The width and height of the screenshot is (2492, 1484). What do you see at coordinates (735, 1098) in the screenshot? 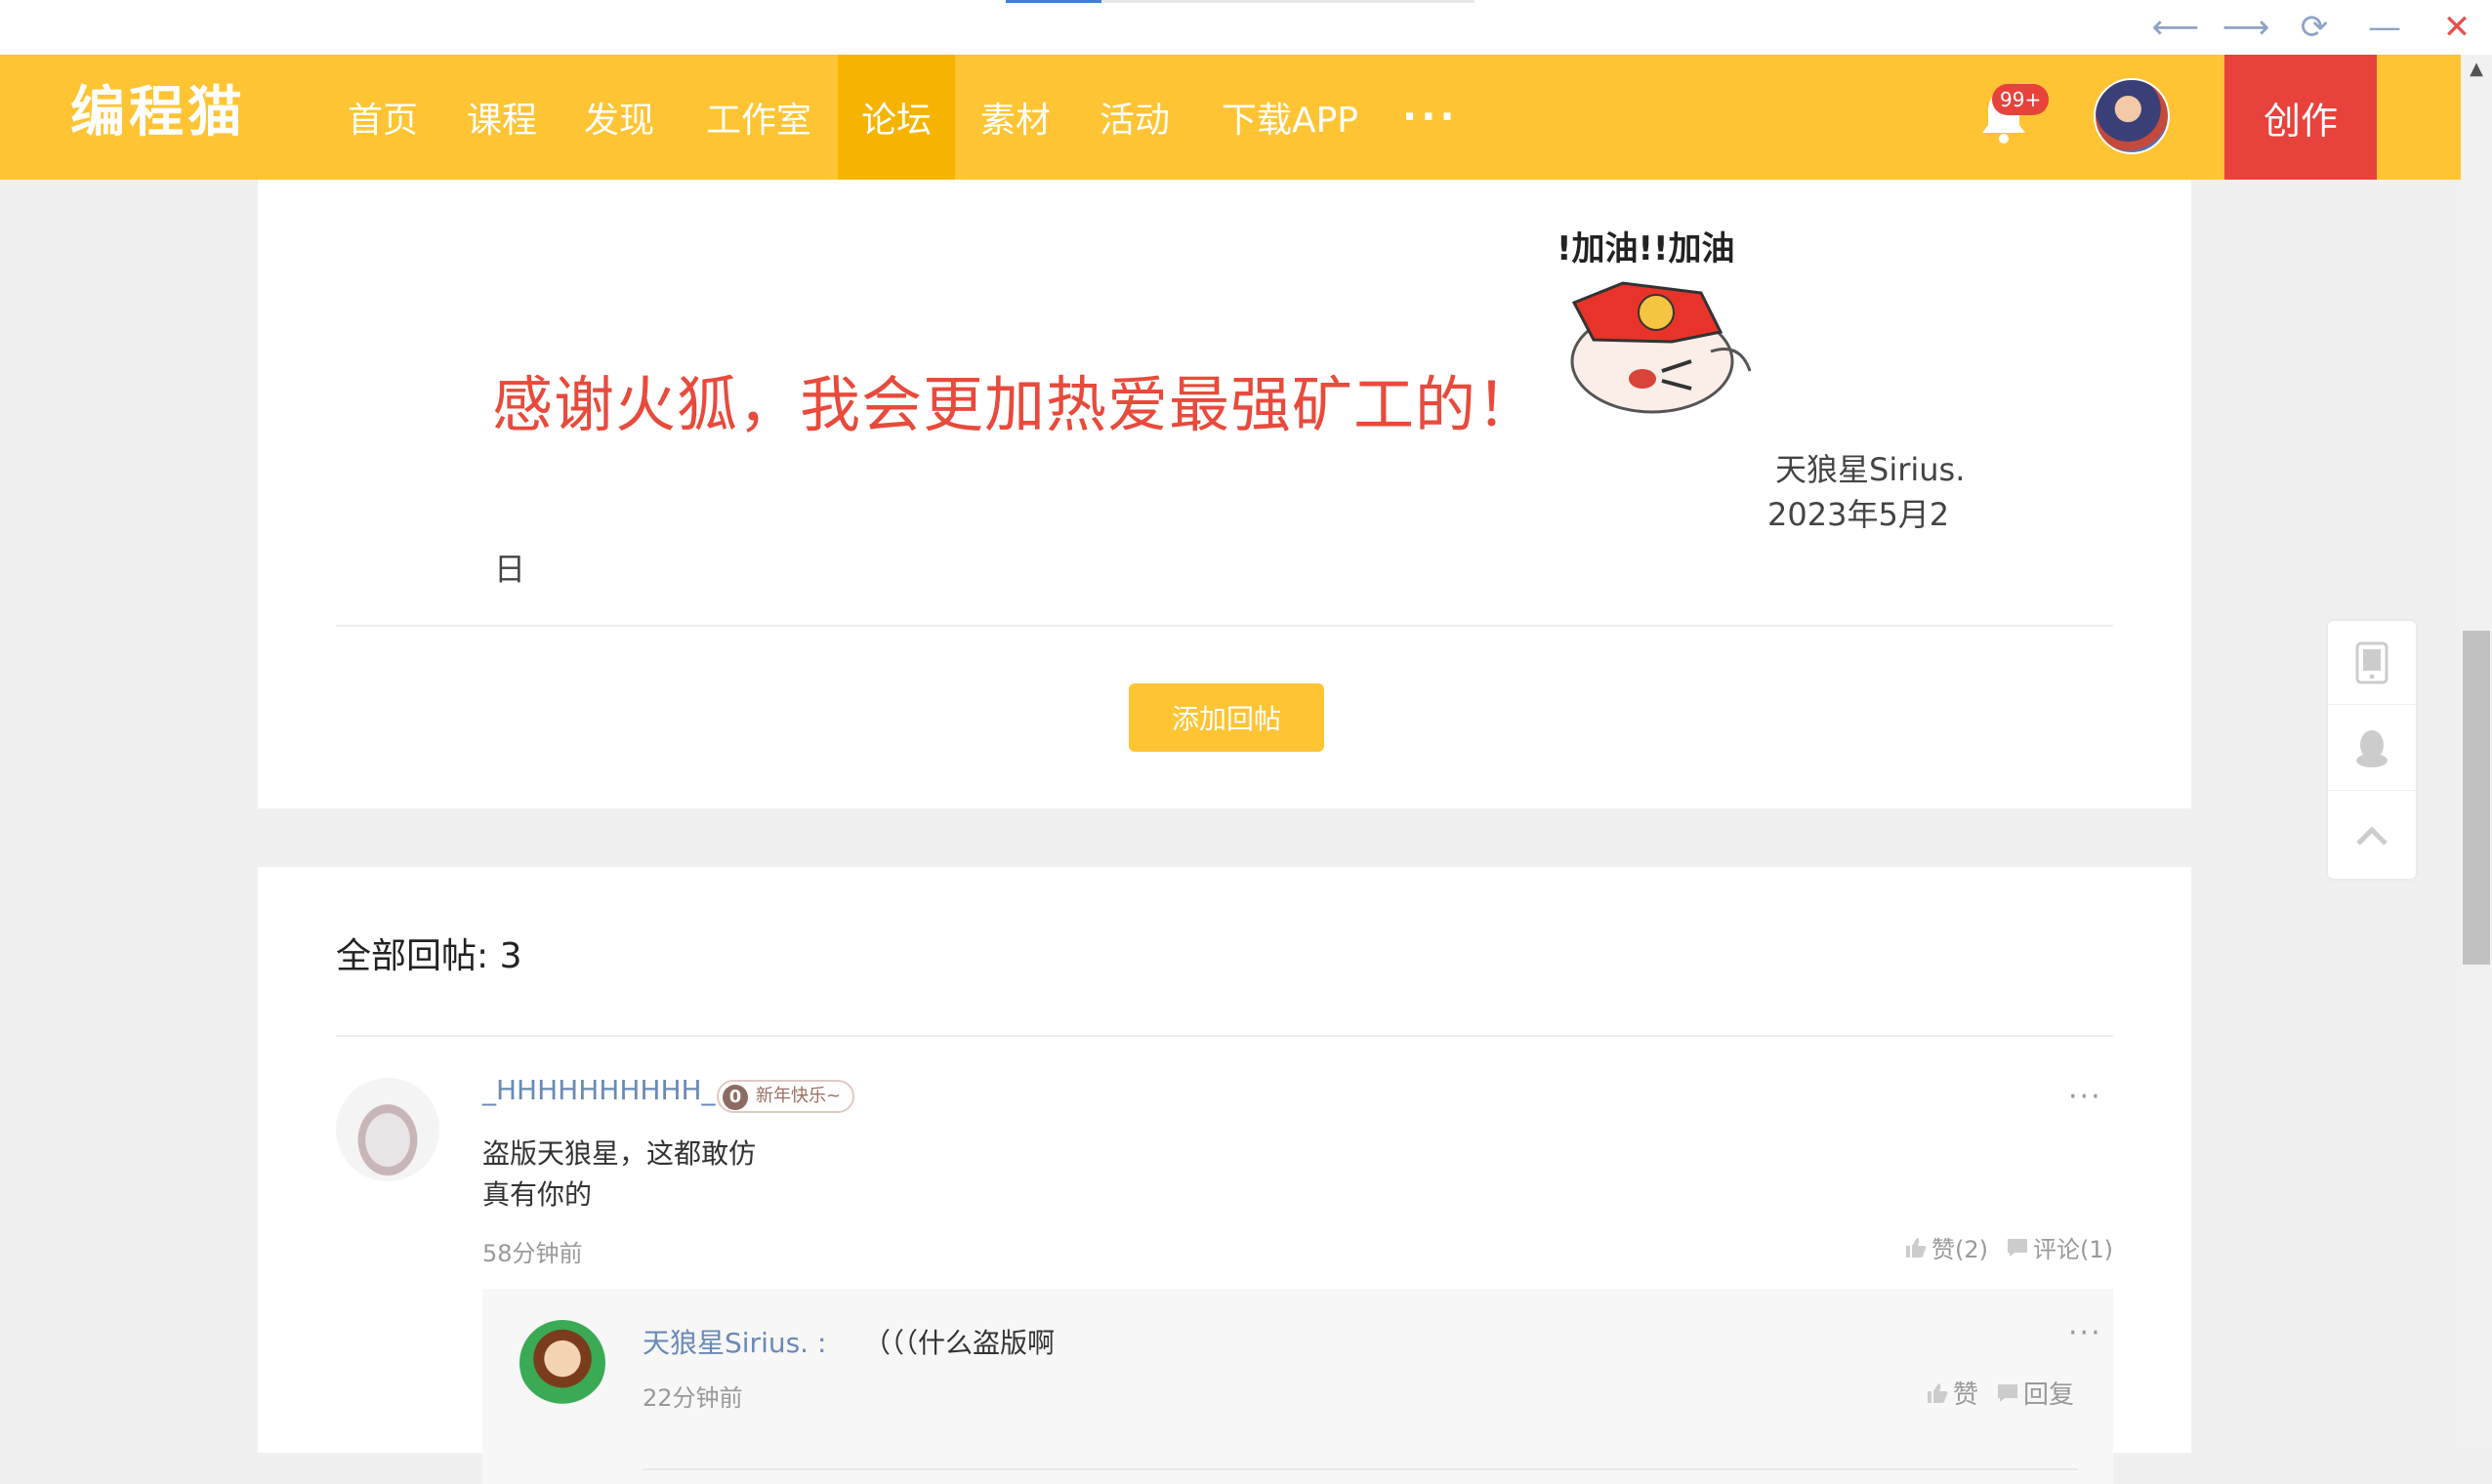
I see `user-level: 0` at bounding box center [735, 1098].